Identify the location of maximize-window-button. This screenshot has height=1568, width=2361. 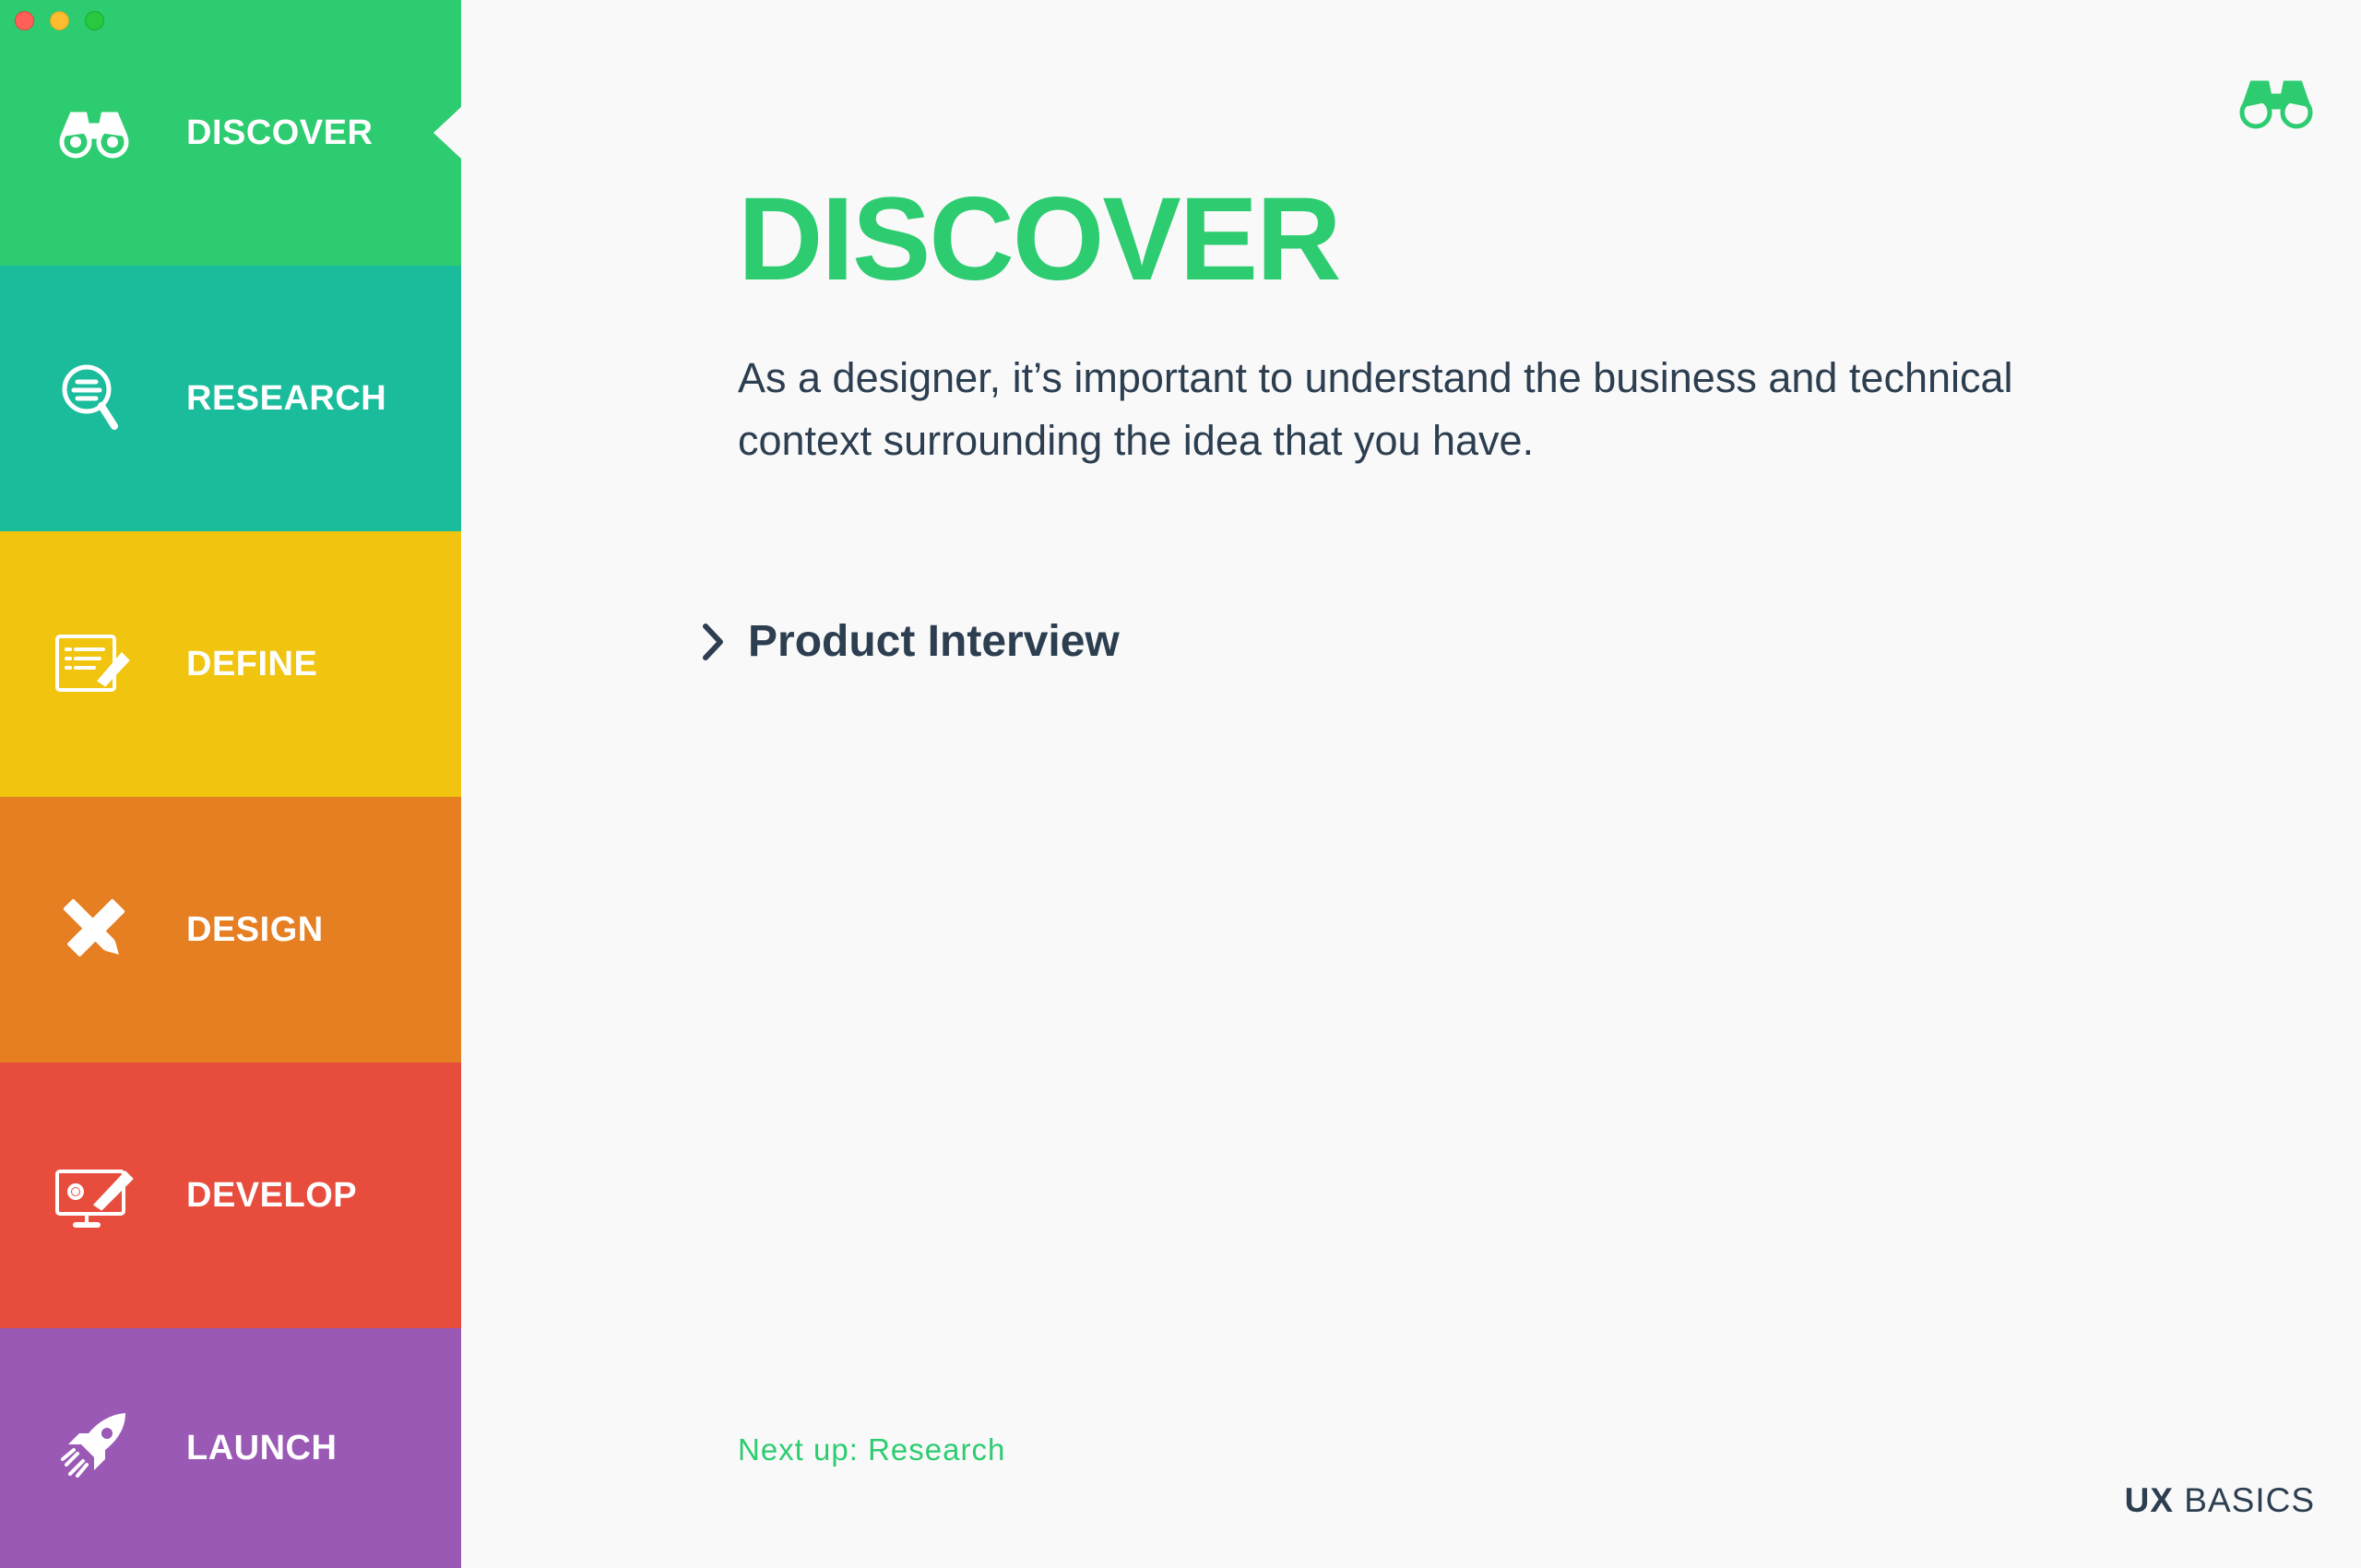
(94, 20).